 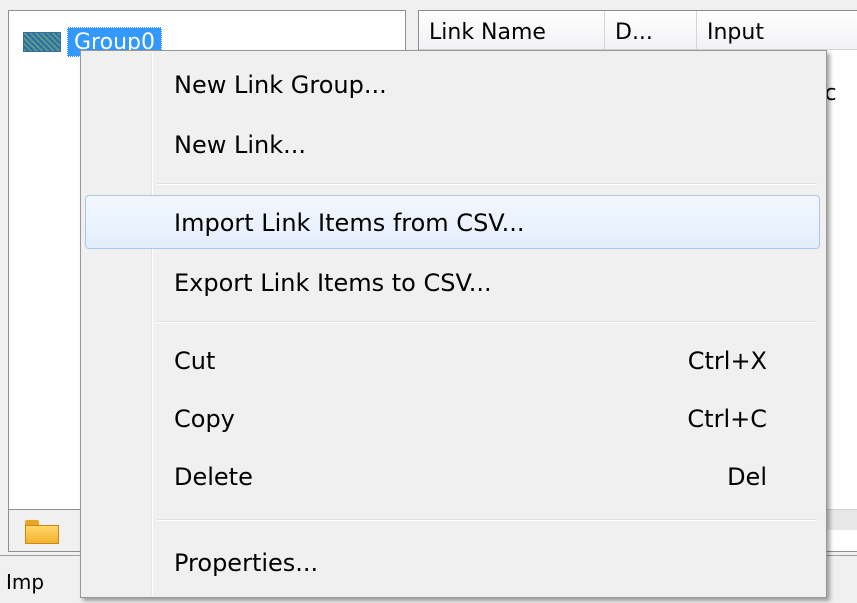 I want to click on column-header-link-name: Link Name, so click(x=512, y=30).